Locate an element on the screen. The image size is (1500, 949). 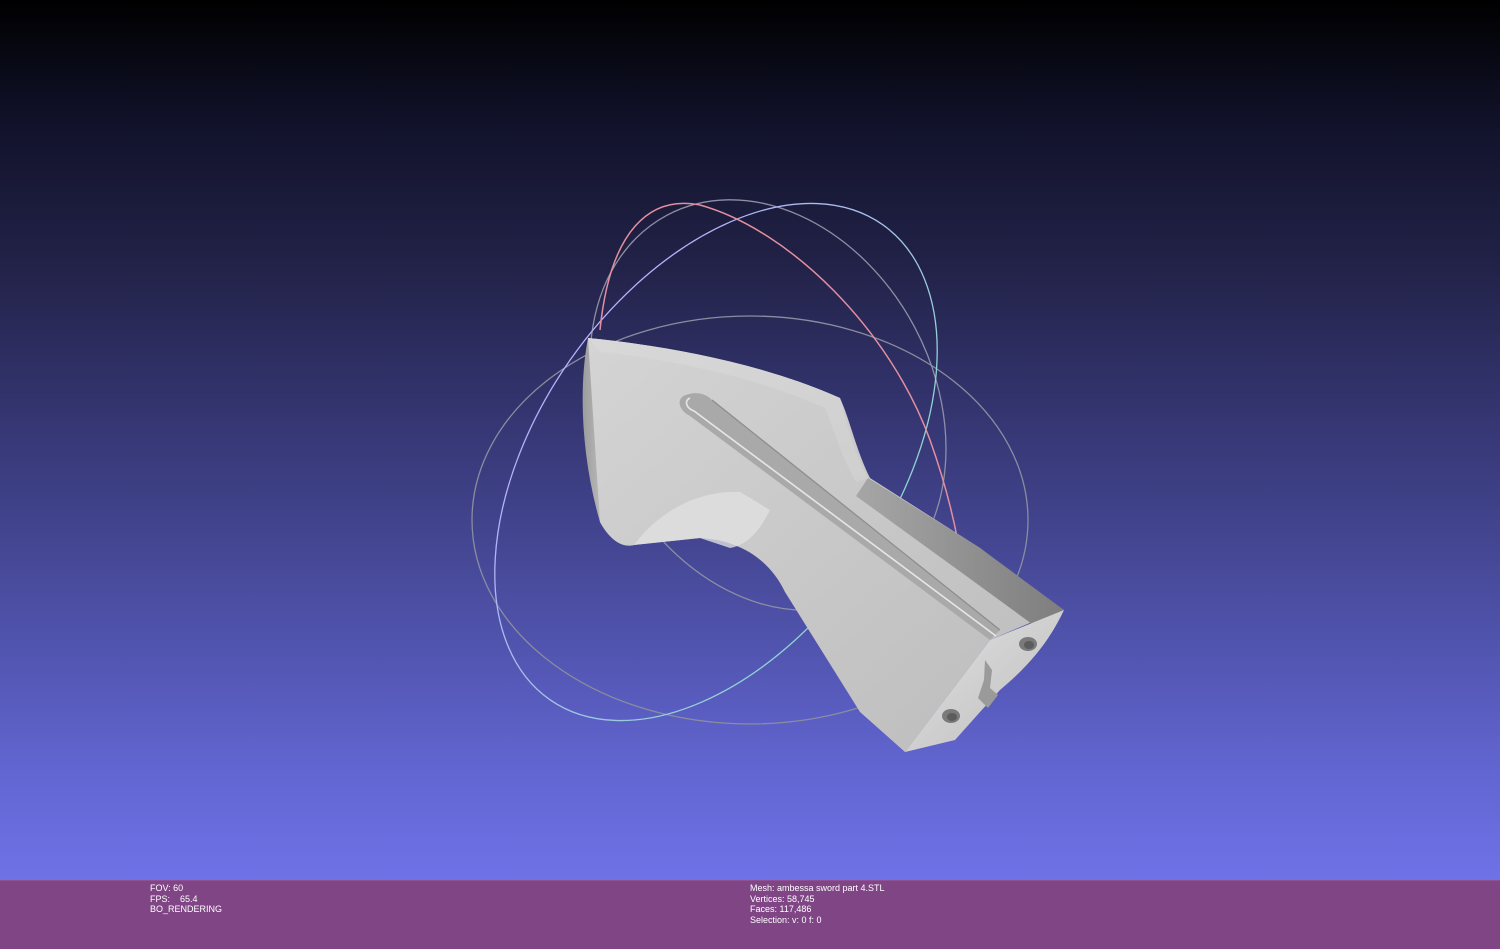
faces-readout: Faces: 117,486 is located at coordinates (781, 909).